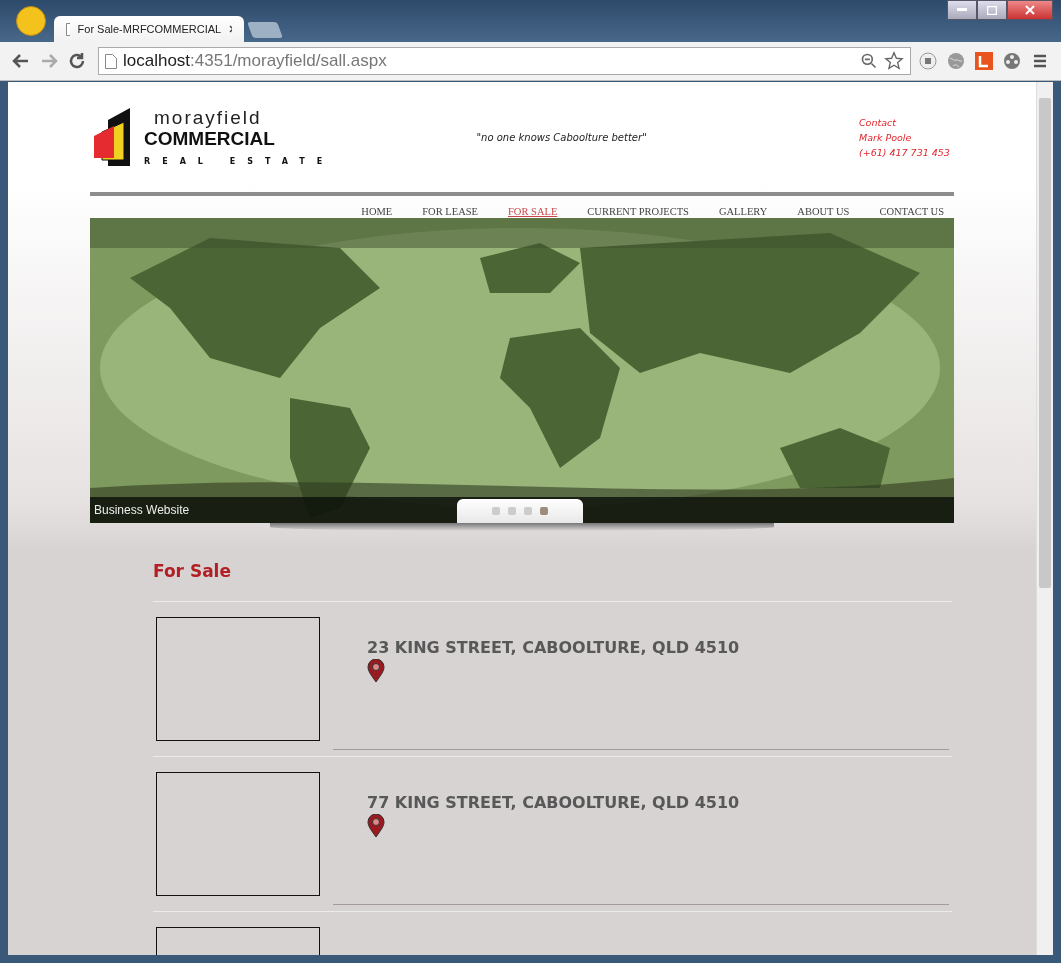 Image resolution: width=1061 pixels, height=963 pixels. I want to click on nav-link: CURRENT PROJECTS, so click(638, 212).